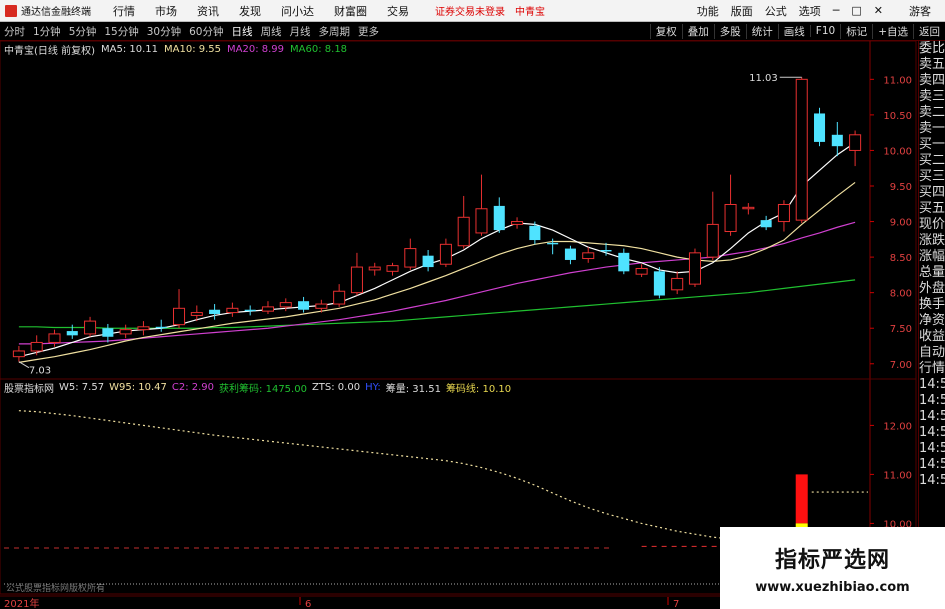  What do you see at coordinates (742, 11) in the screenshot?
I see `menu-layout: 版面` at bounding box center [742, 11].